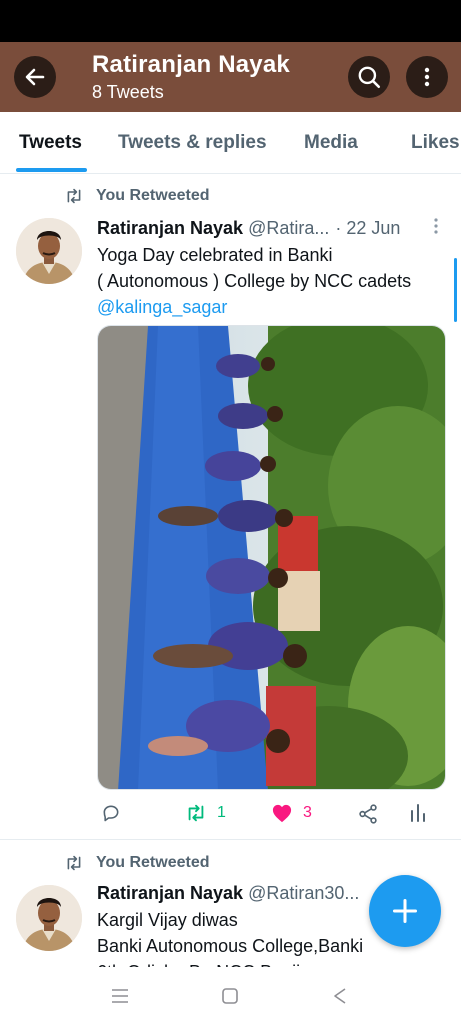  I want to click on profile-header: Ratiranjan Nayak 8 Tweets, so click(230, 77).